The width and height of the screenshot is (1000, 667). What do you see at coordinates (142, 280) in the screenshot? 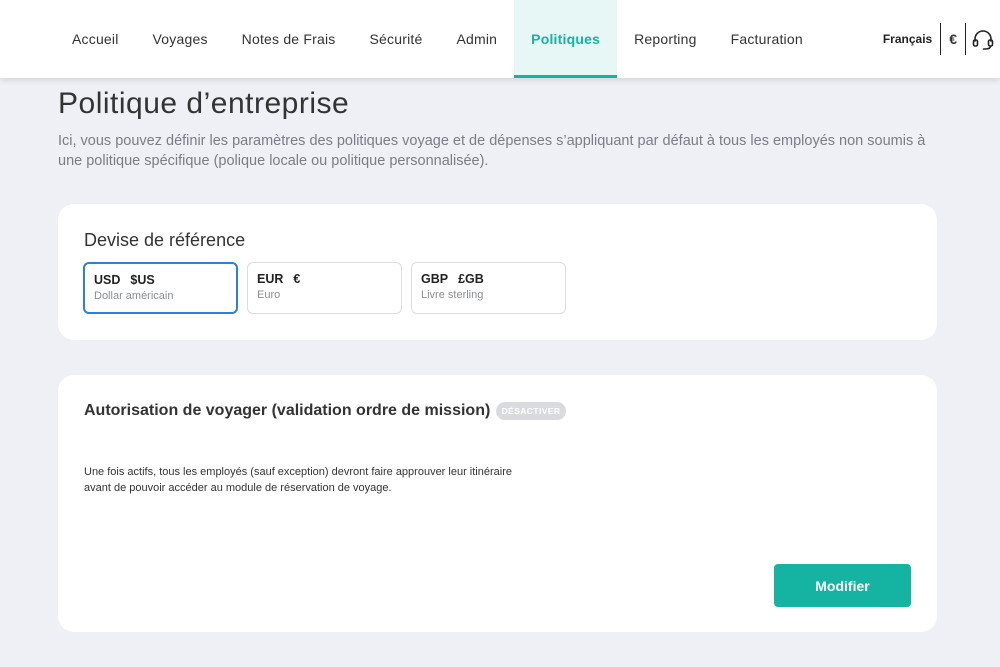
I see `currency-symbol: $US` at bounding box center [142, 280].